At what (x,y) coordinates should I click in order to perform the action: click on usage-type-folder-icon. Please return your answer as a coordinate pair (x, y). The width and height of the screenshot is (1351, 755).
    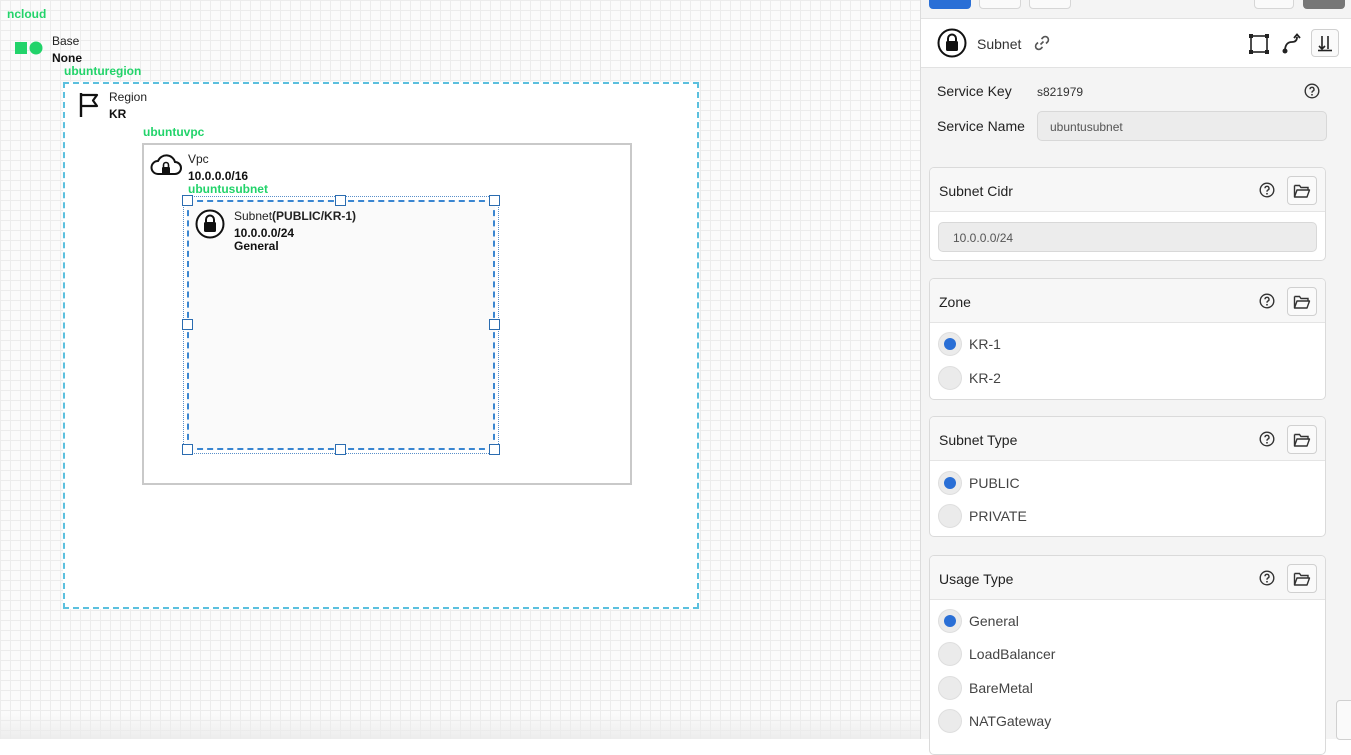
    Looking at the image, I should click on (1302, 578).